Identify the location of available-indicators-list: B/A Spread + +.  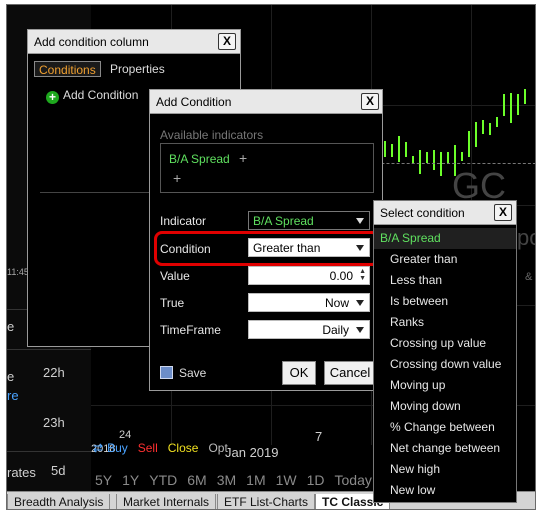
(267, 168).